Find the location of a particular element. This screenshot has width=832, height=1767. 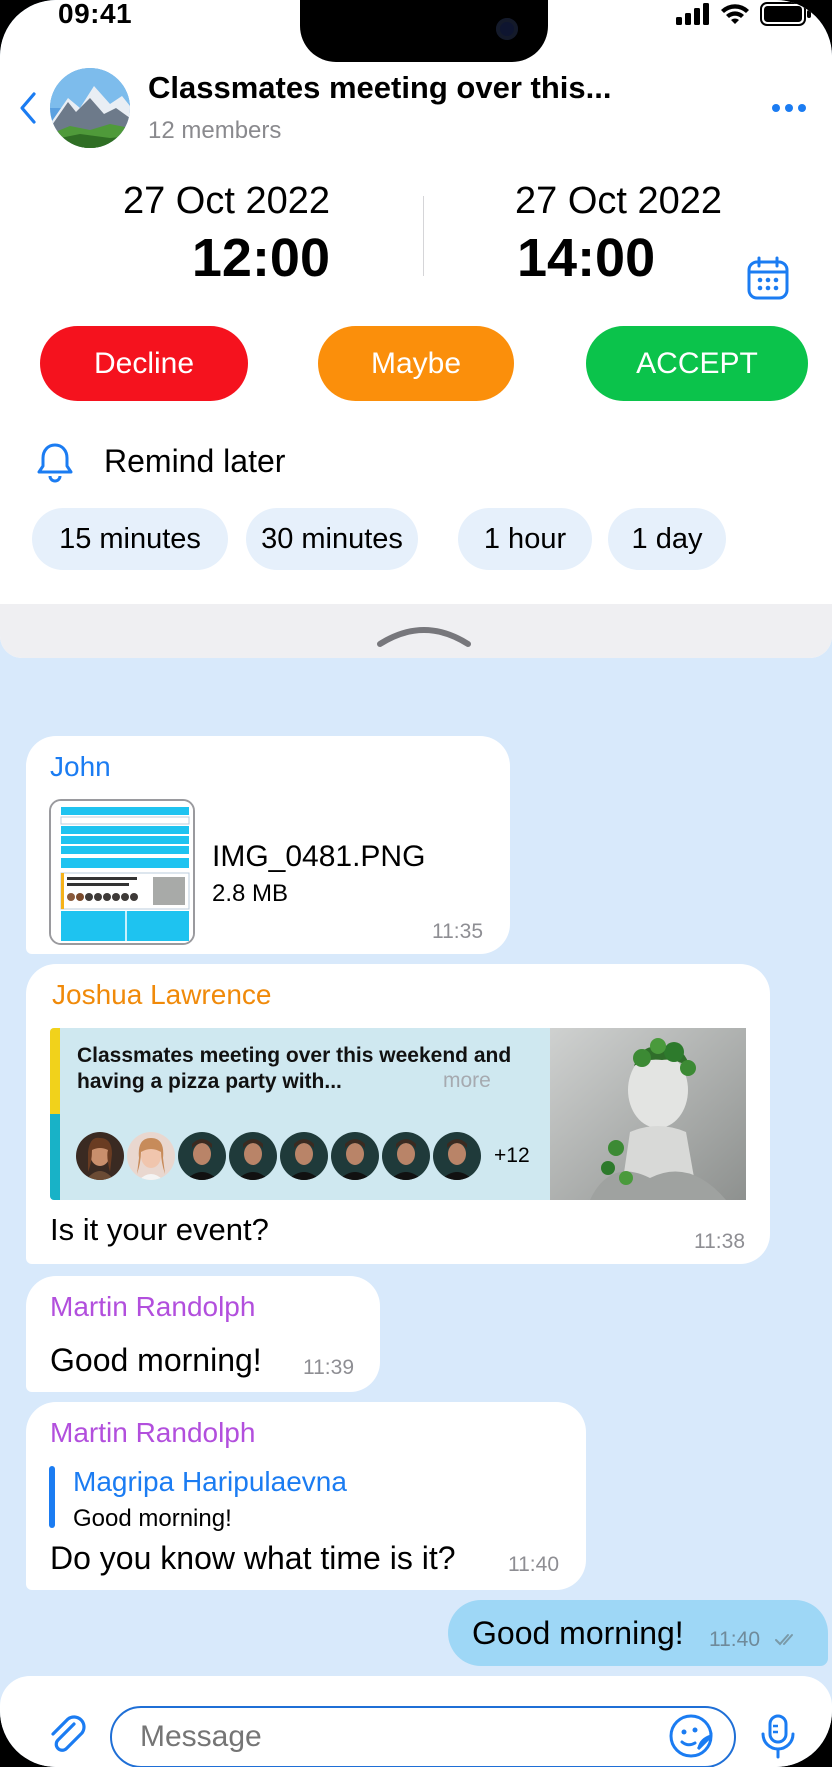

status-icons is located at coordinates (744, 14).